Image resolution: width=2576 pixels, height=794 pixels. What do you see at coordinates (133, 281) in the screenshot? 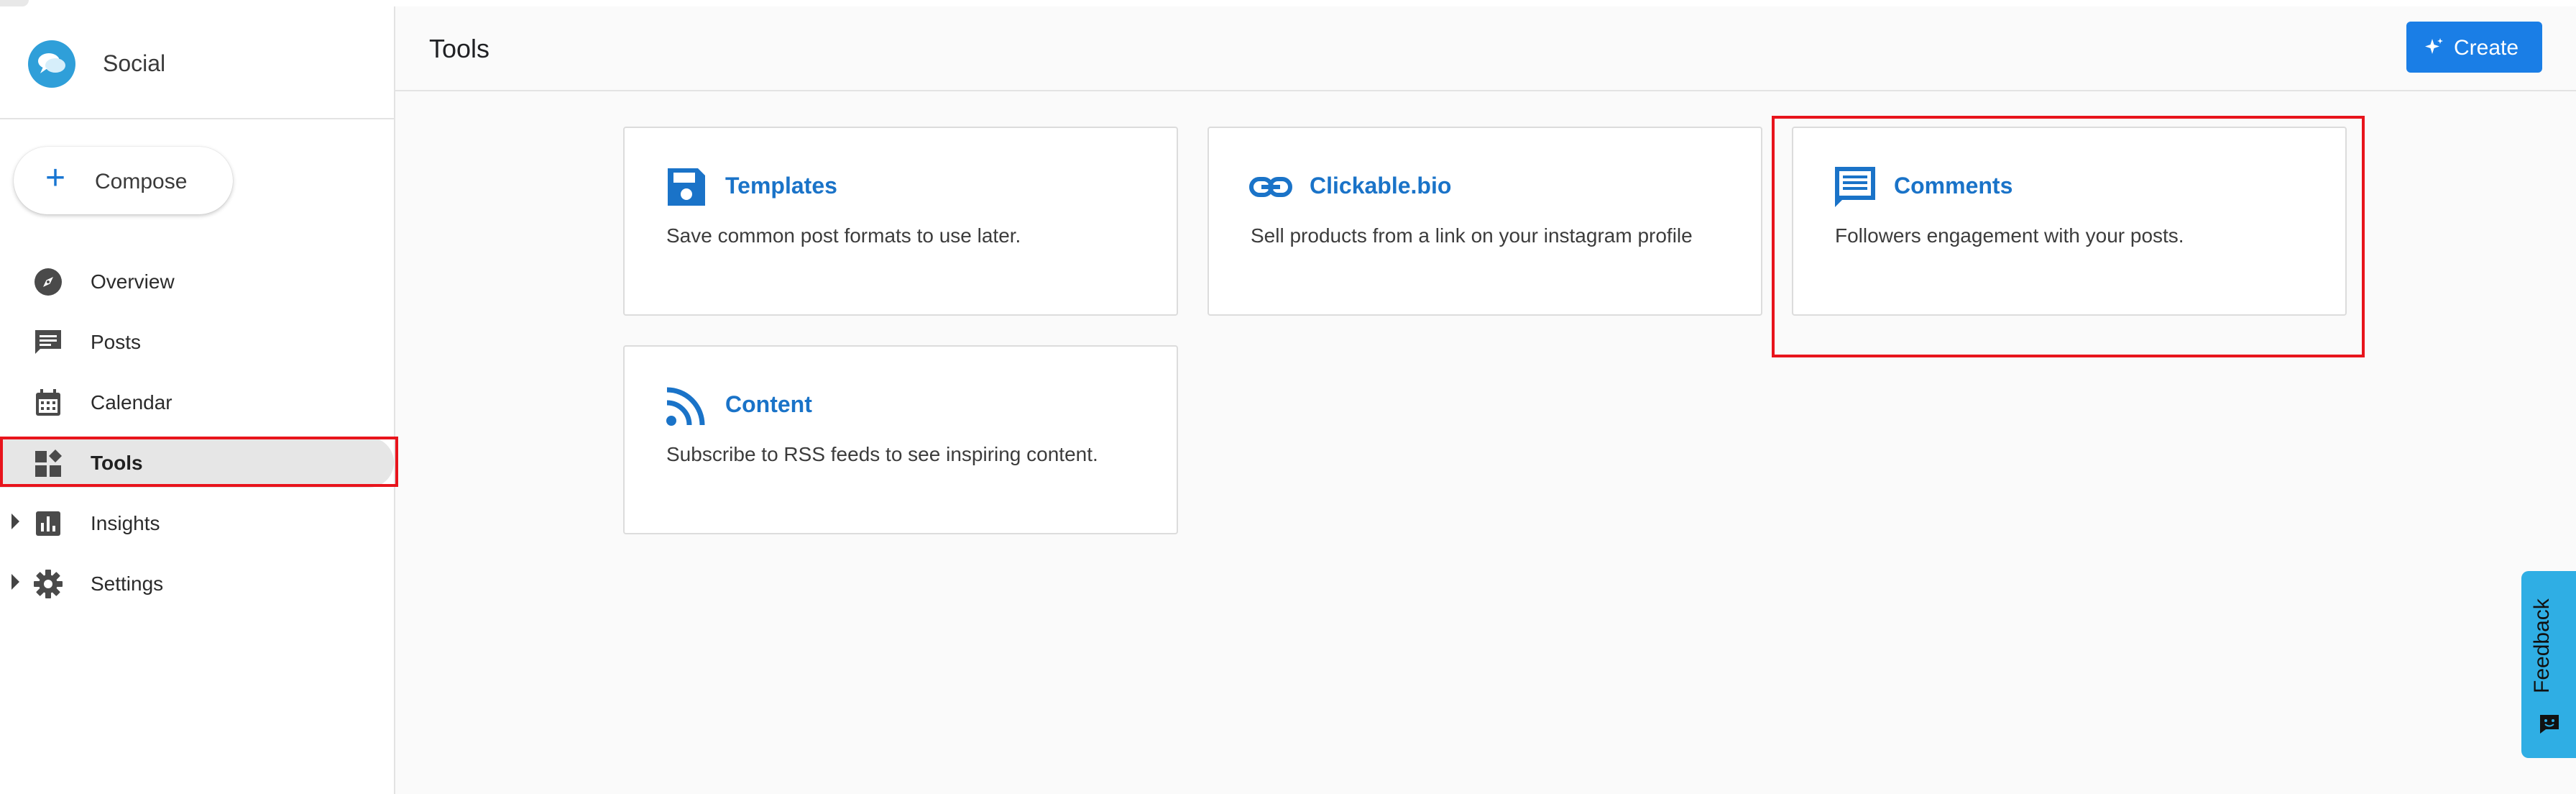
I see `sidebar-item-label: Overview` at bounding box center [133, 281].